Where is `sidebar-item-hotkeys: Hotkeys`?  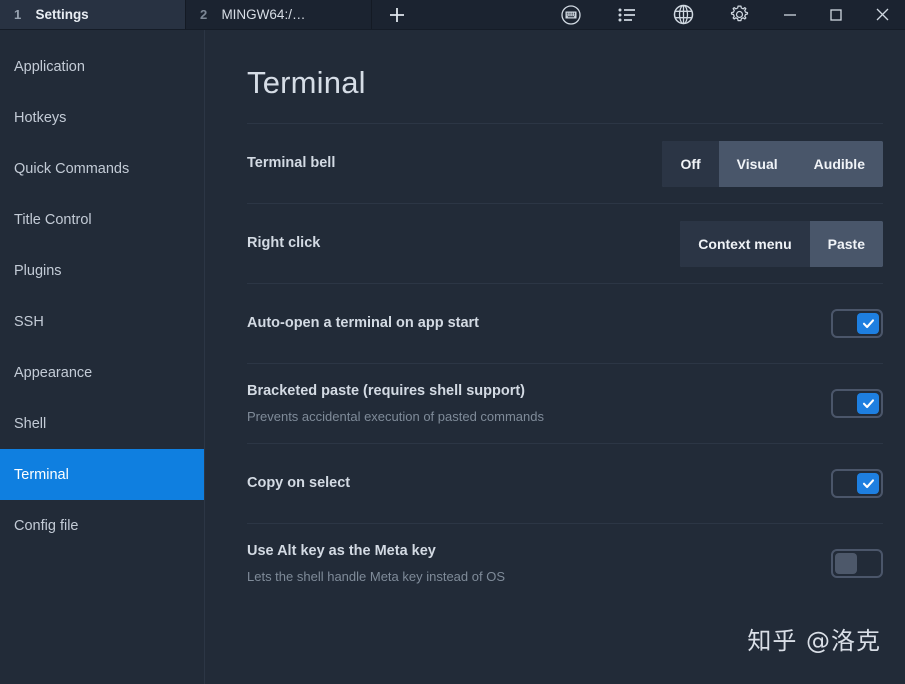 sidebar-item-hotkeys: Hotkeys is located at coordinates (102, 117).